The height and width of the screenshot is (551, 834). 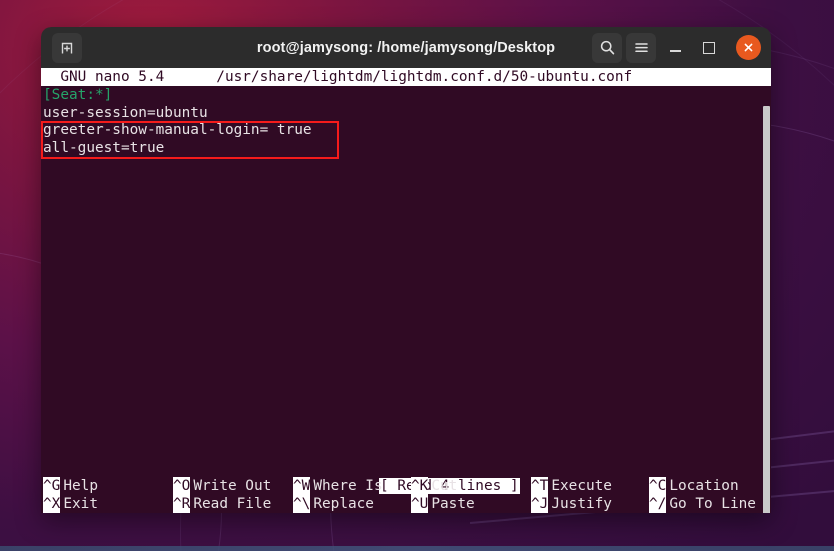 What do you see at coordinates (78, 95) in the screenshot?
I see `code-line: [Seat:*]` at bounding box center [78, 95].